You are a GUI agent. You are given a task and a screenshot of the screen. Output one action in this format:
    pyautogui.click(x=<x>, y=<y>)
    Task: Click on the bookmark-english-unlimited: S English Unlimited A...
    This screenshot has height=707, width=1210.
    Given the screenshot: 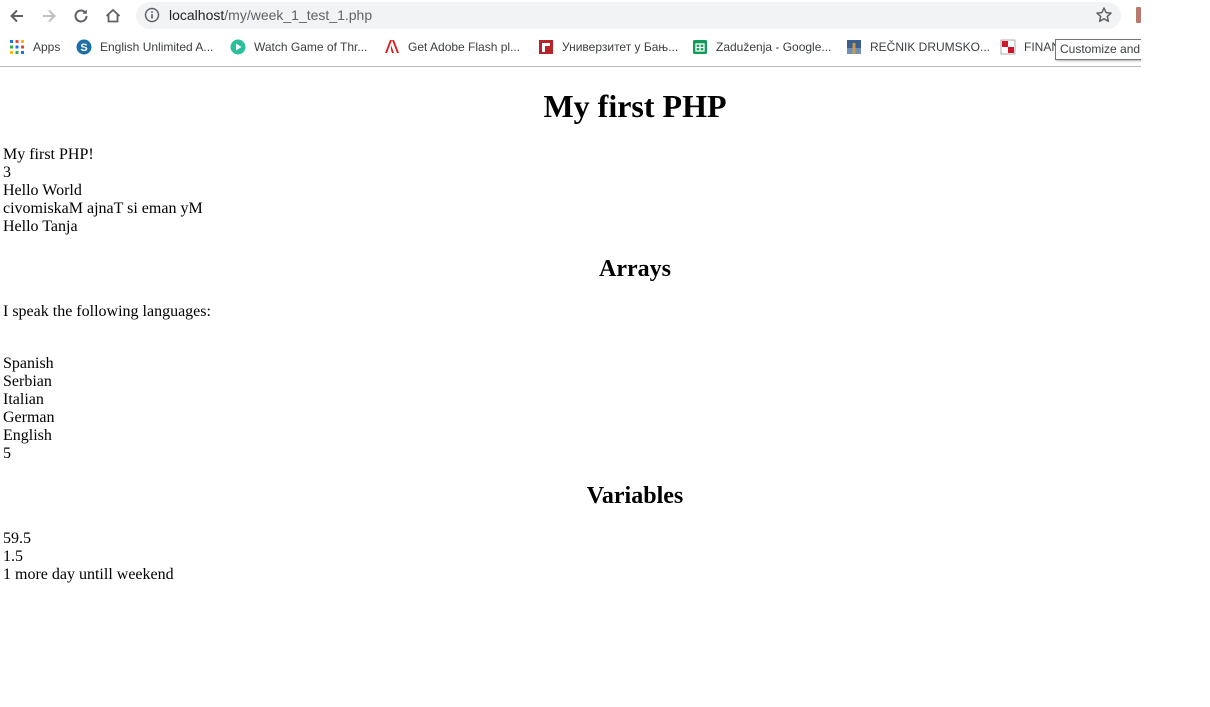 What is the action you would take?
    pyautogui.click(x=144, y=47)
    